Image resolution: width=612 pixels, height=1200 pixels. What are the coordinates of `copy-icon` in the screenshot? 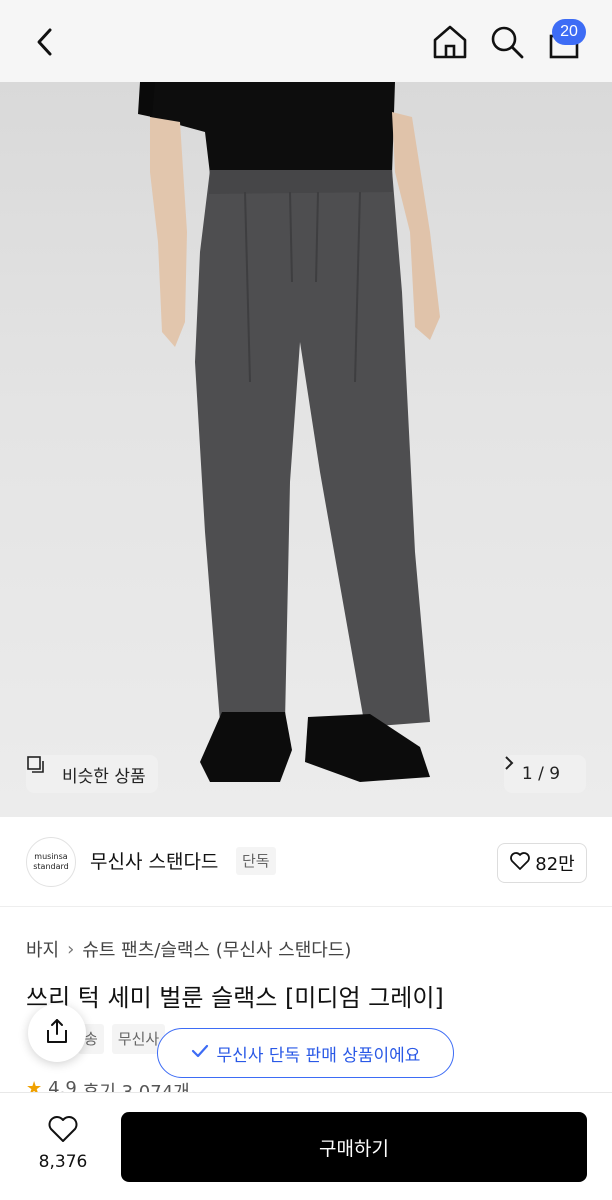 It's located at (41, 770).